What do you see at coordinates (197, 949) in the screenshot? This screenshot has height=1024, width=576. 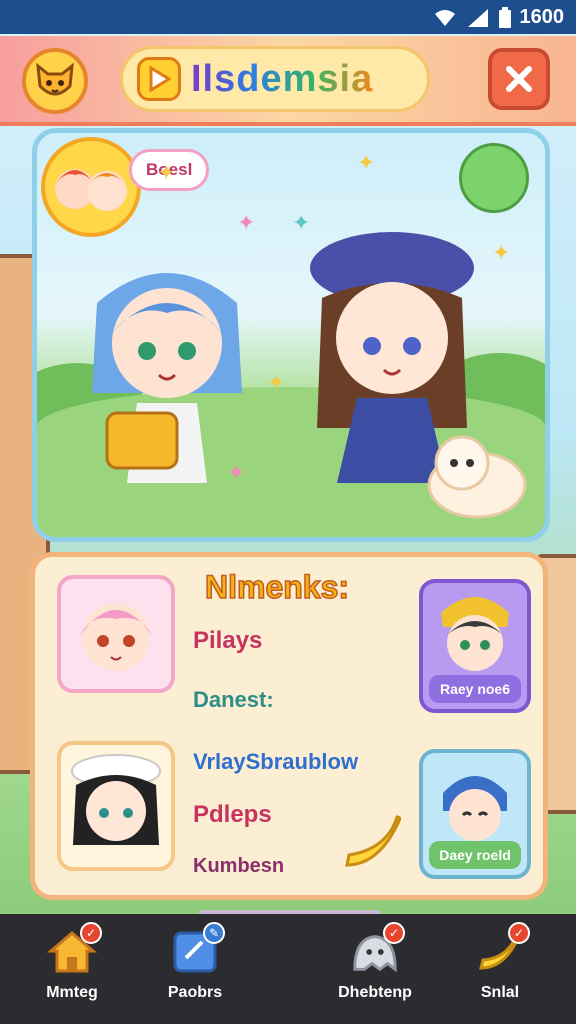 I see `notebook-icon: ✎` at bounding box center [197, 949].